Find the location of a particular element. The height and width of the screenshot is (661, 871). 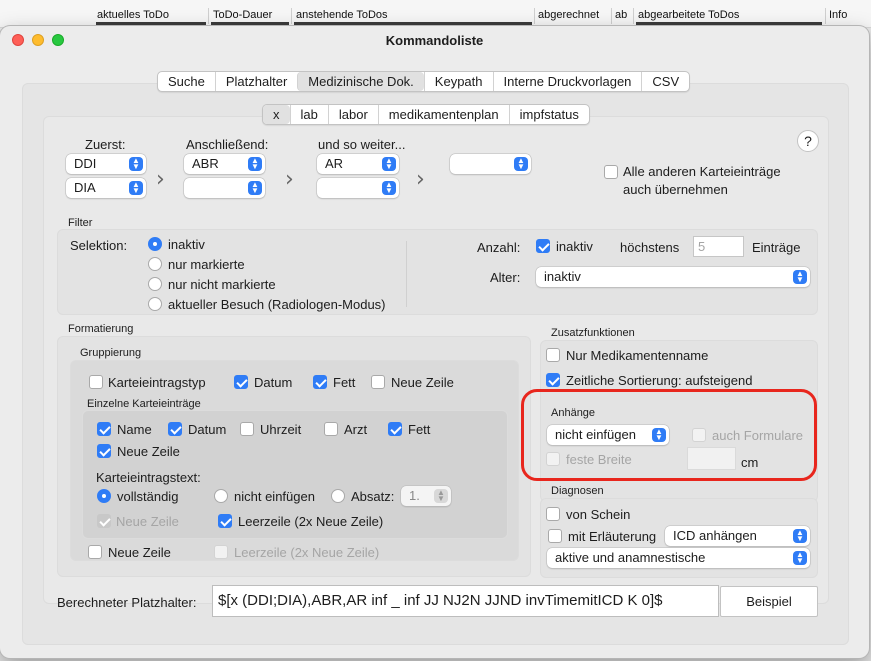

selection-radio-inaktiv is located at coordinates (155, 244).